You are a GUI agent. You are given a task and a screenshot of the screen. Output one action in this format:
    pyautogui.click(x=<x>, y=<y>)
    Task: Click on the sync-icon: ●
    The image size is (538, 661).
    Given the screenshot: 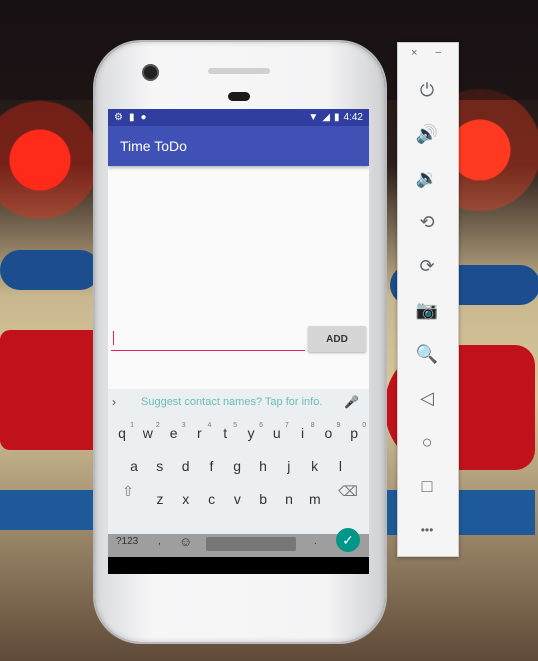 What is the action you would take?
    pyautogui.click(x=143, y=117)
    